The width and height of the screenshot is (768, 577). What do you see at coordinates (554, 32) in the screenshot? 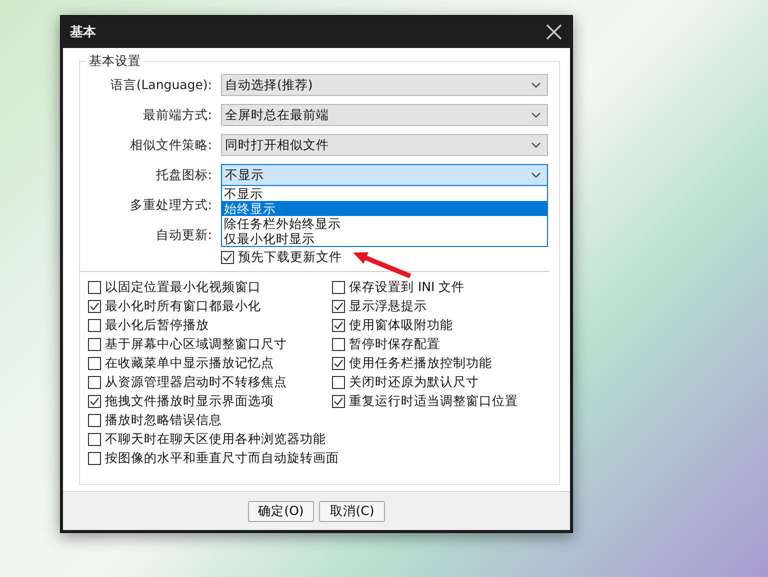
I see `close-icon` at bounding box center [554, 32].